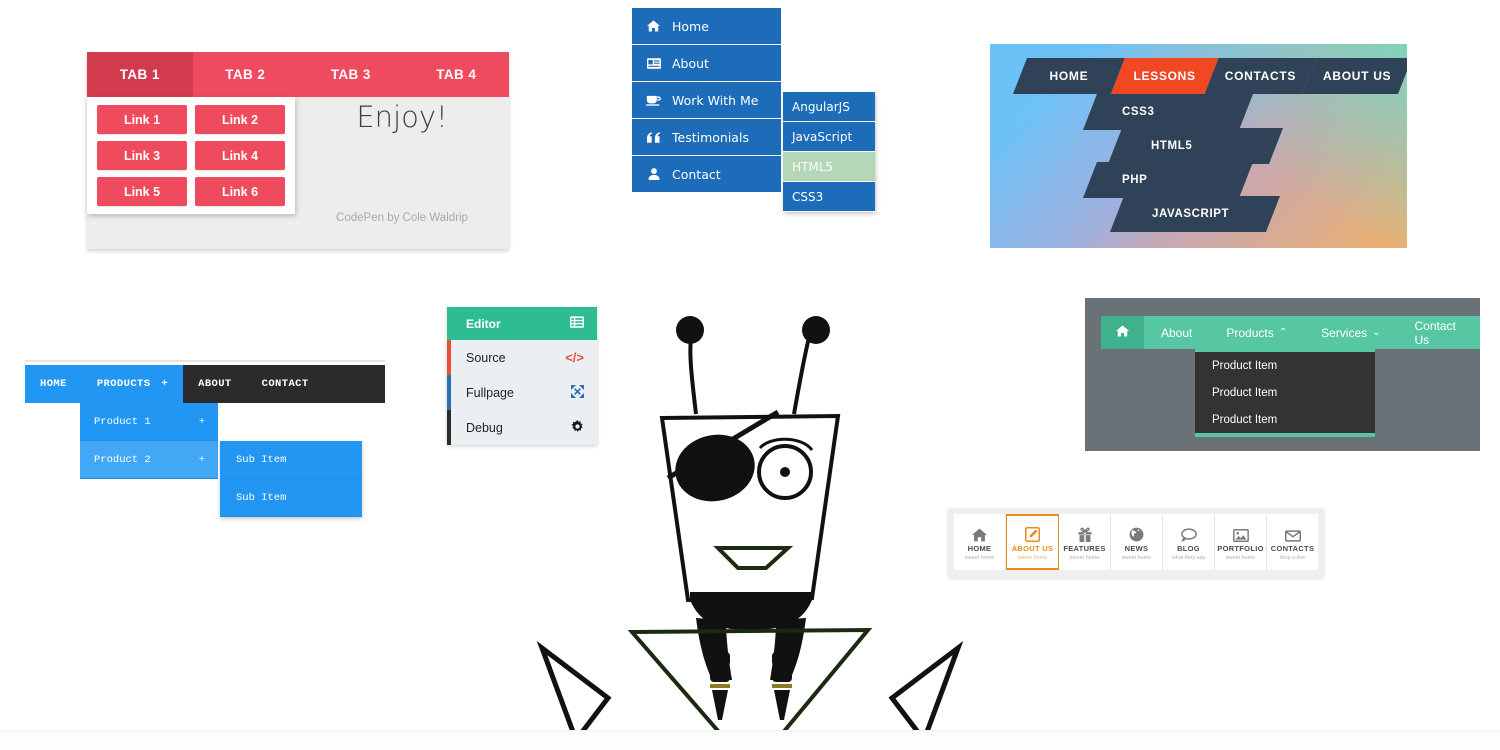 The height and width of the screenshot is (750, 1500). Describe the element at coordinates (142, 119) in the screenshot. I see `link-button: Link 1` at that location.